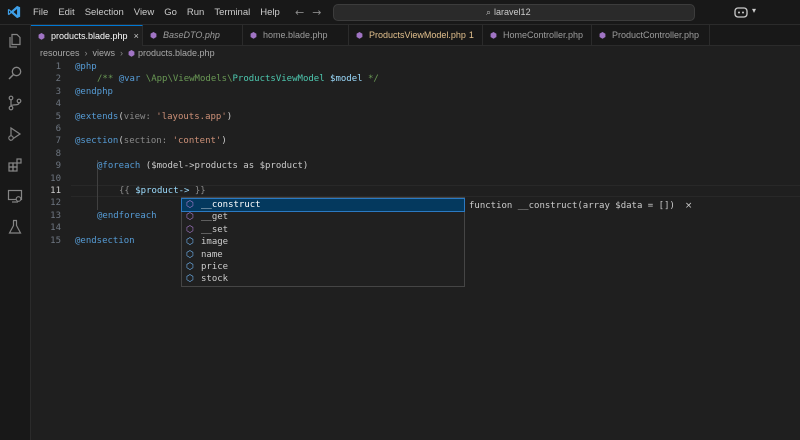 This screenshot has width=800, height=440. What do you see at coordinates (55, 203) in the screenshot?
I see `line-number: 12` at bounding box center [55, 203].